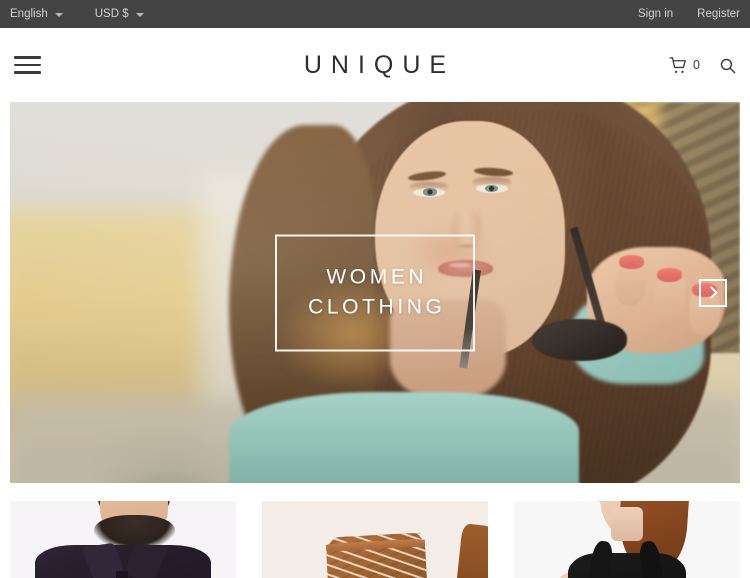  What do you see at coordinates (627, 524) in the screenshot?
I see `model-neck` at bounding box center [627, 524].